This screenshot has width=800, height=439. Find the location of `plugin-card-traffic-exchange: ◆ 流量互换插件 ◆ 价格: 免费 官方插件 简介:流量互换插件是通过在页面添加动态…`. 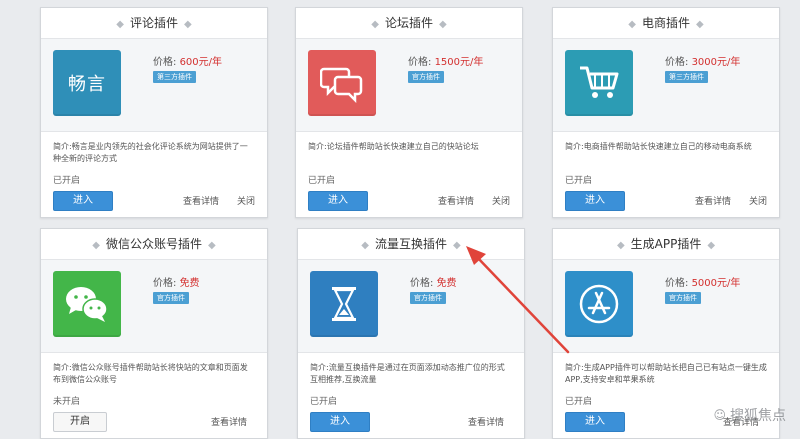

plugin-card-traffic-exchange: ◆ 流量互换插件 ◆ 价格: 免费 官方插件 简介:流量互换插件是通过在页面添加动态… is located at coordinates (411, 333).